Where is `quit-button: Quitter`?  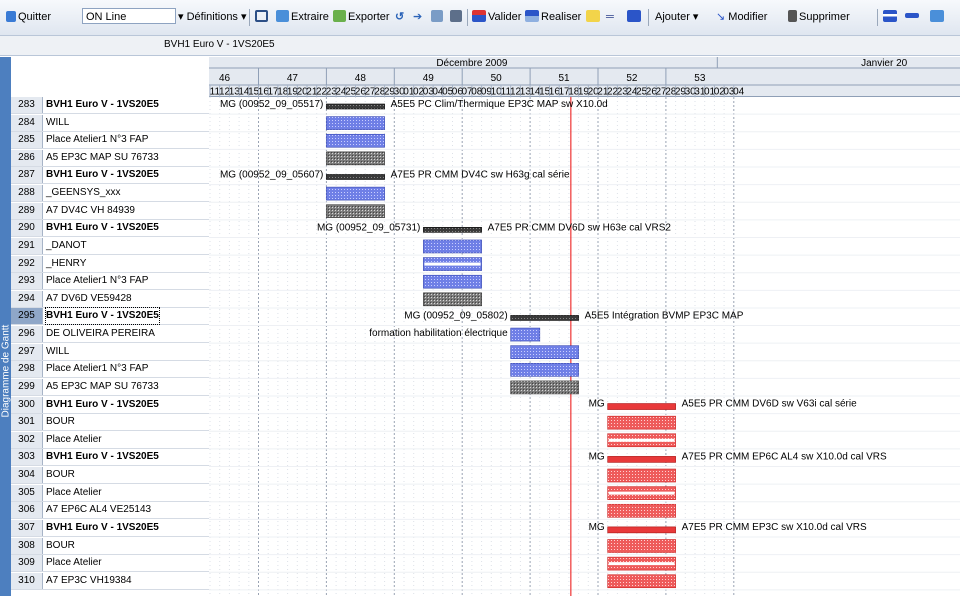
quit-button: Quitter is located at coordinates (28, 17).